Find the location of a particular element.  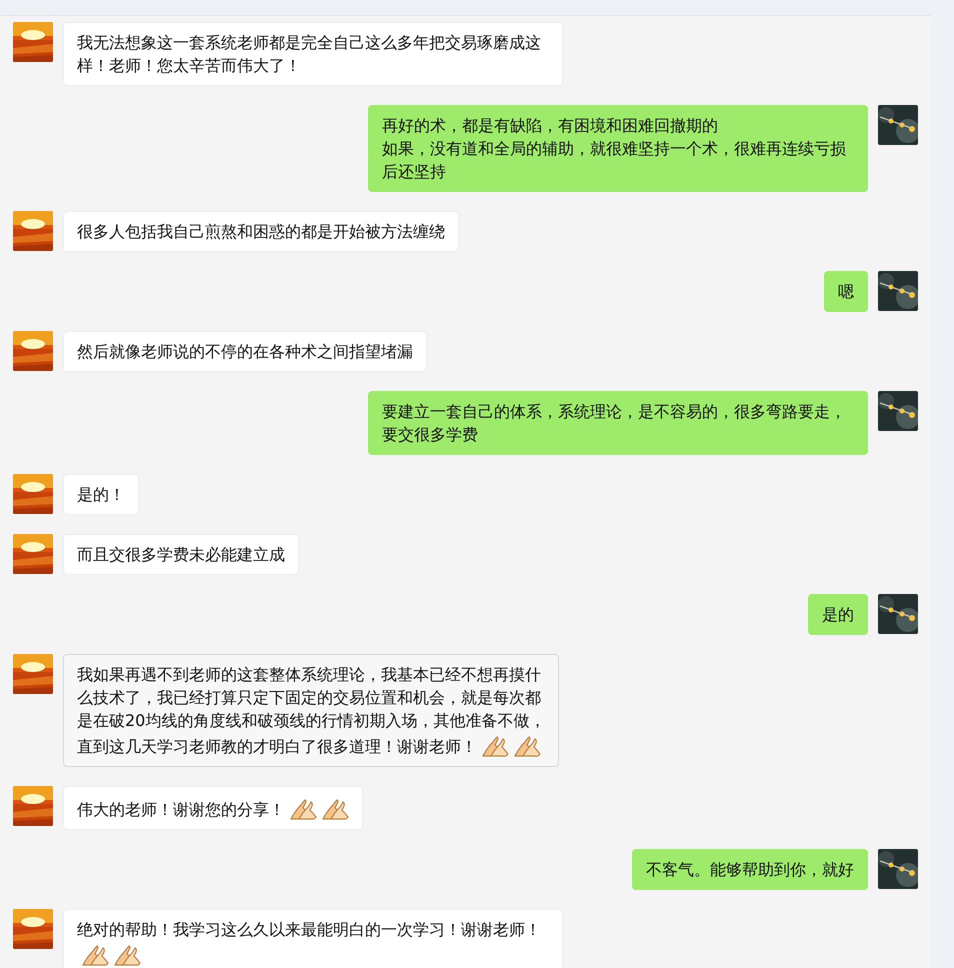

message-text: 么技术了，我已经打算只定下固定的交易位置和机会，就是每次都 is located at coordinates (309, 697).